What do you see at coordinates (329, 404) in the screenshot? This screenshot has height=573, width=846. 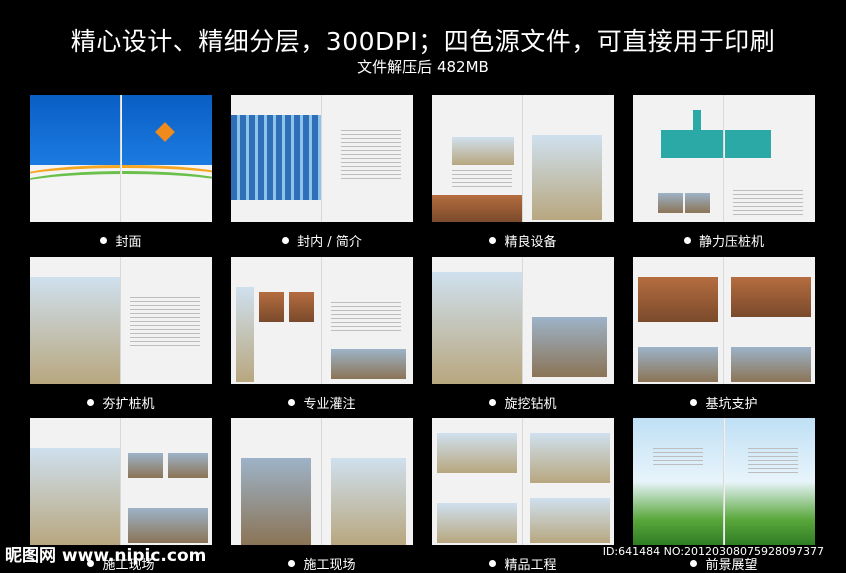 I see `spread-label: 专业灌注` at bounding box center [329, 404].